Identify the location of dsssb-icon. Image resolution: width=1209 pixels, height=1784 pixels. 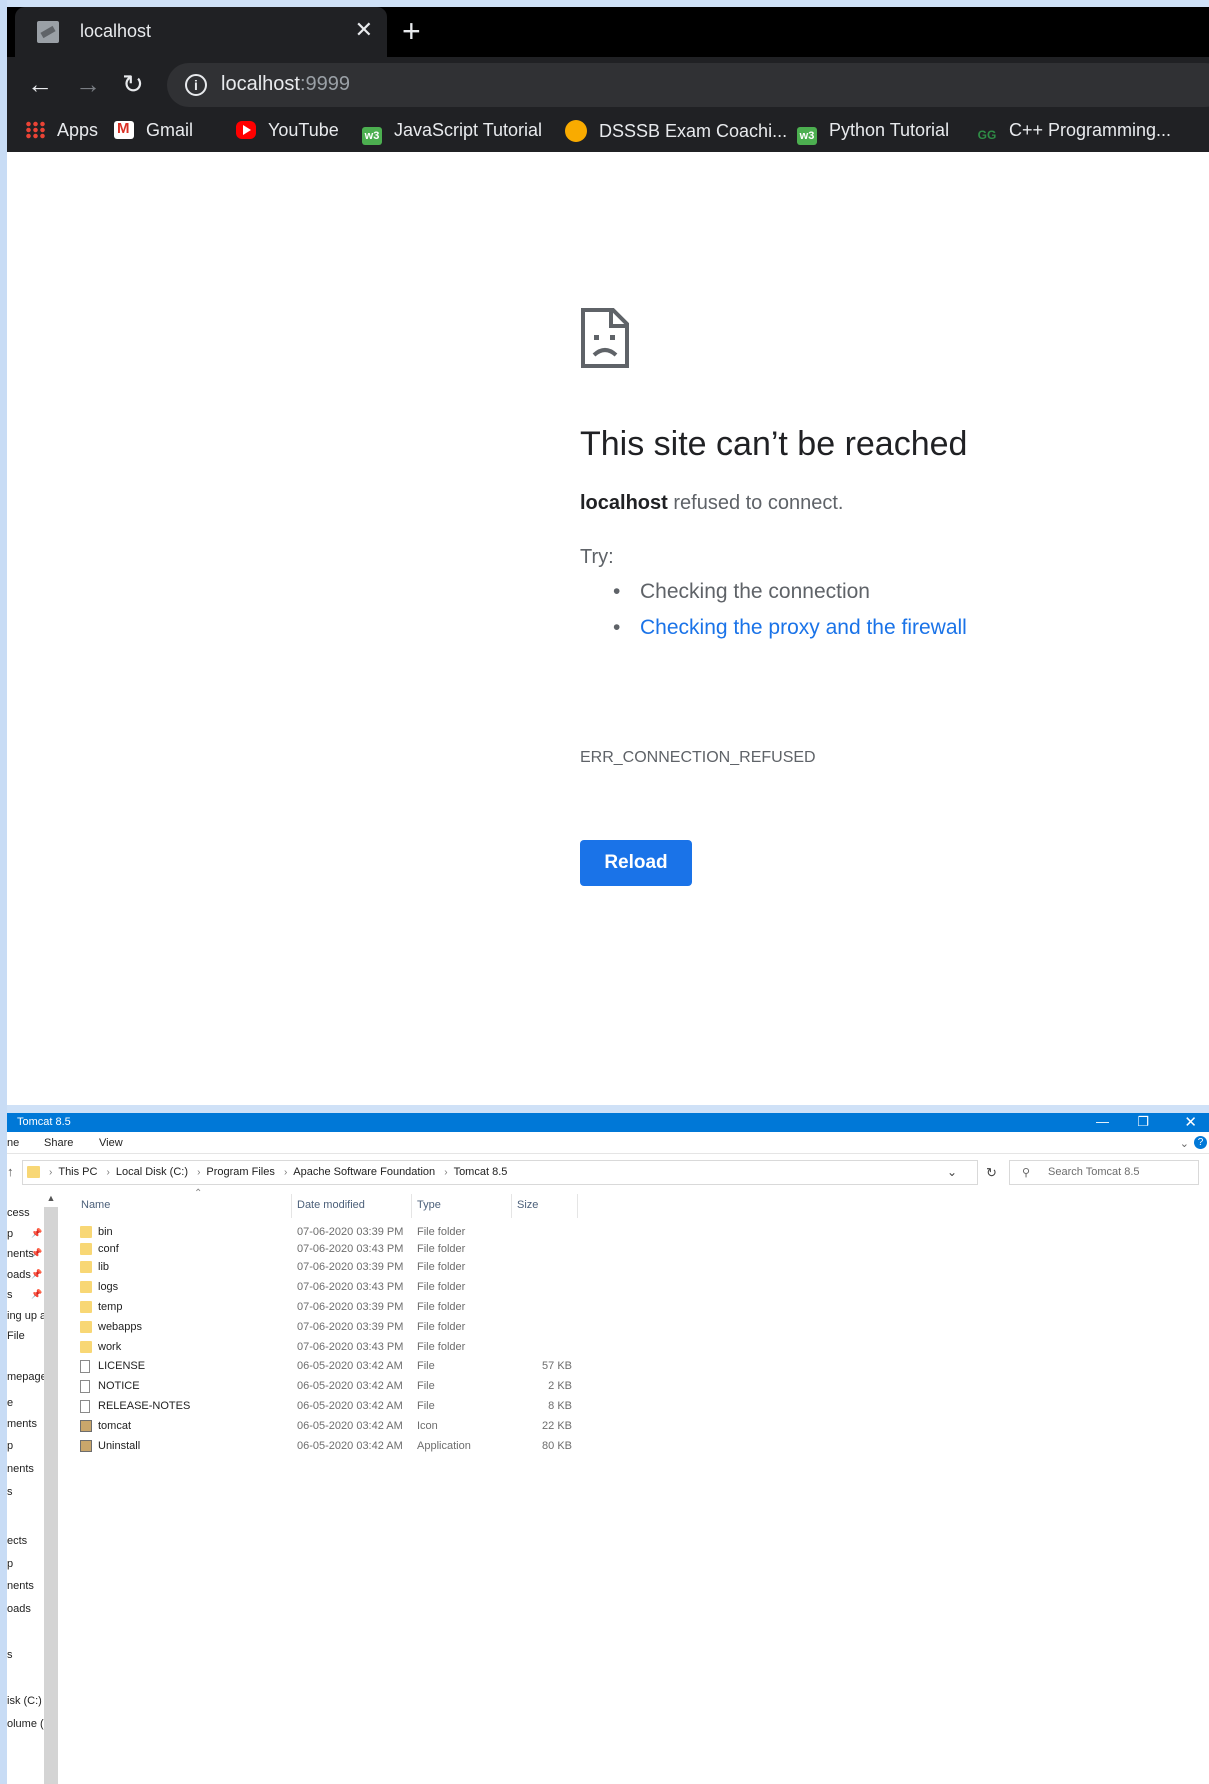
(576, 131).